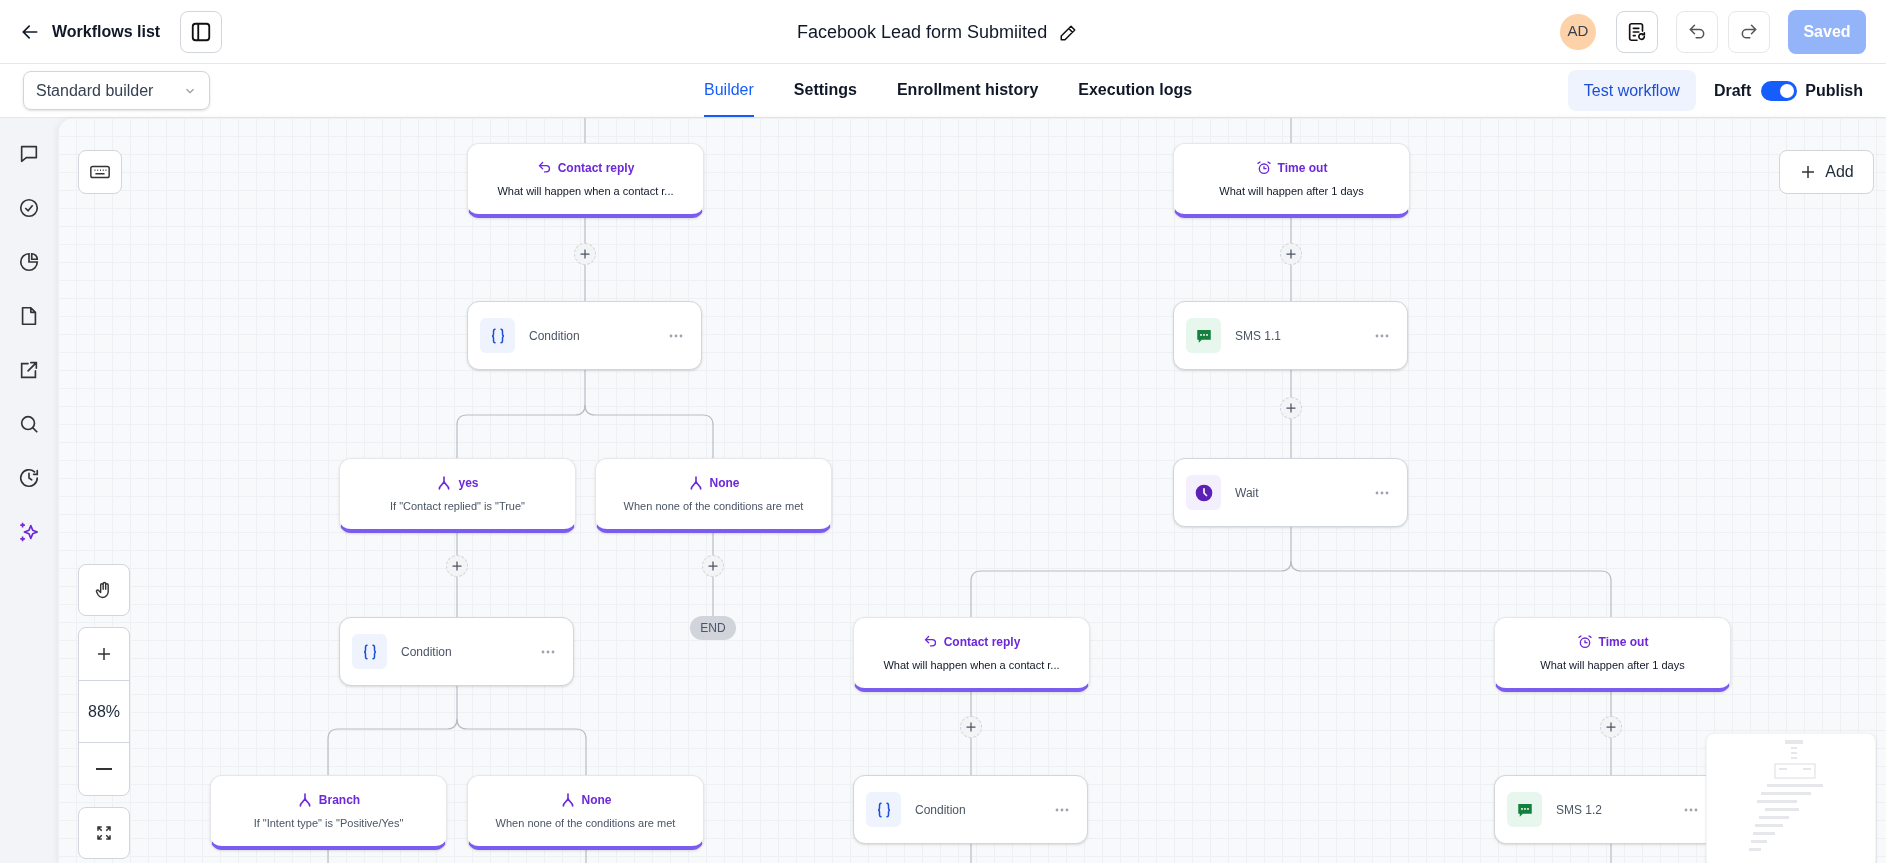 This screenshot has height=863, width=1886. I want to click on builder-dropdown: Standard builder, so click(116, 90).